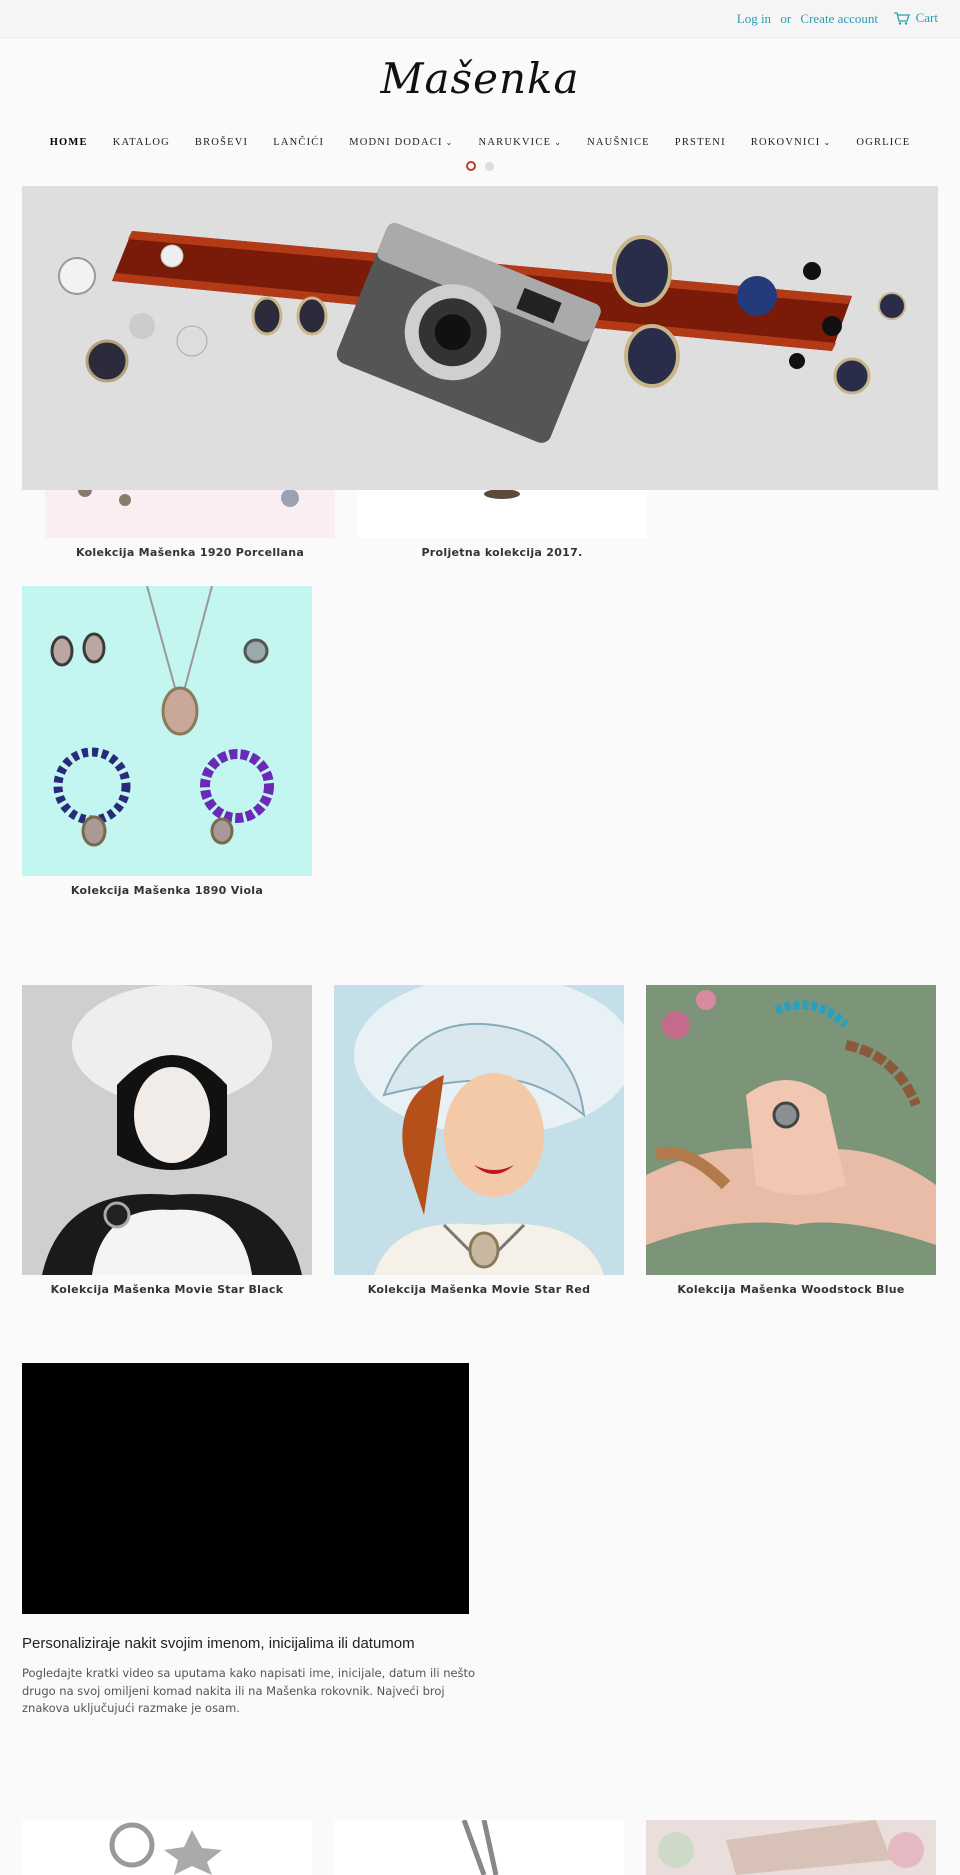  I want to click on nav-label: NARUKVICE, so click(515, 142).